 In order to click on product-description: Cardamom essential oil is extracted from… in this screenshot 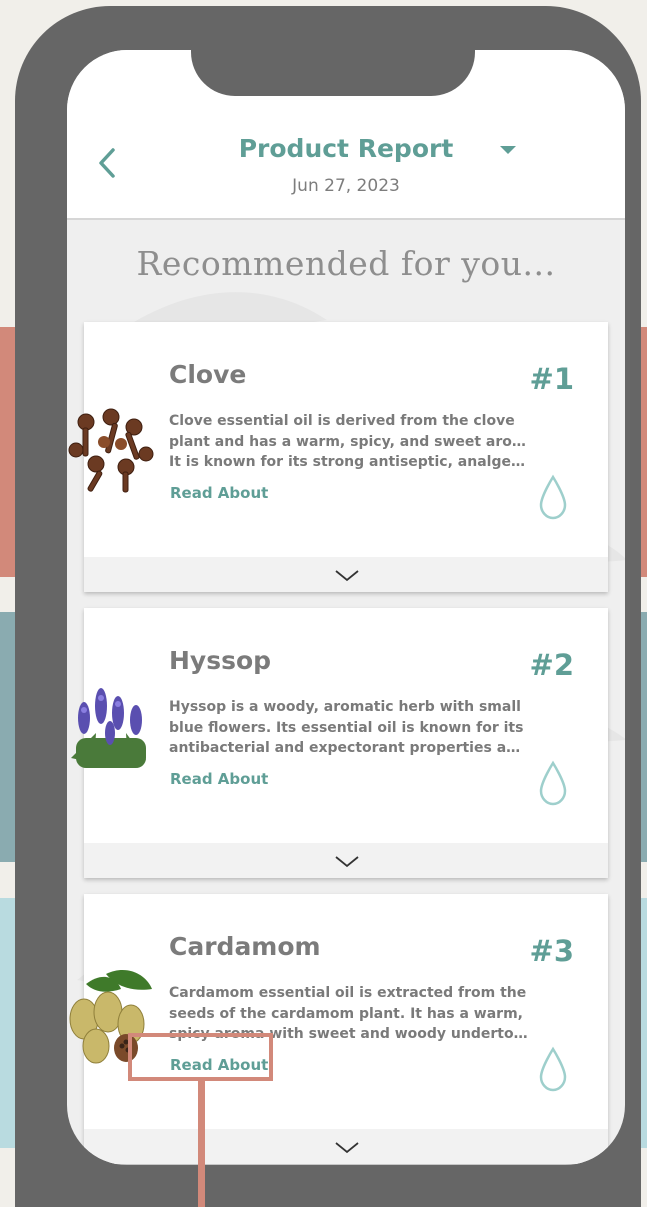, I will do `click(349, 1013)`.